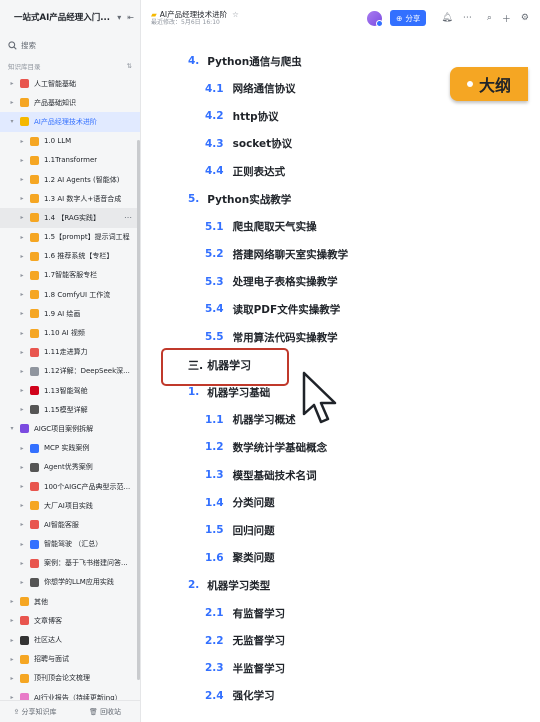 The width and height of the screenshot is (540, 722). Describe the element at coordinates (375, 18) in the screenshot. I see `avatar` at that location.